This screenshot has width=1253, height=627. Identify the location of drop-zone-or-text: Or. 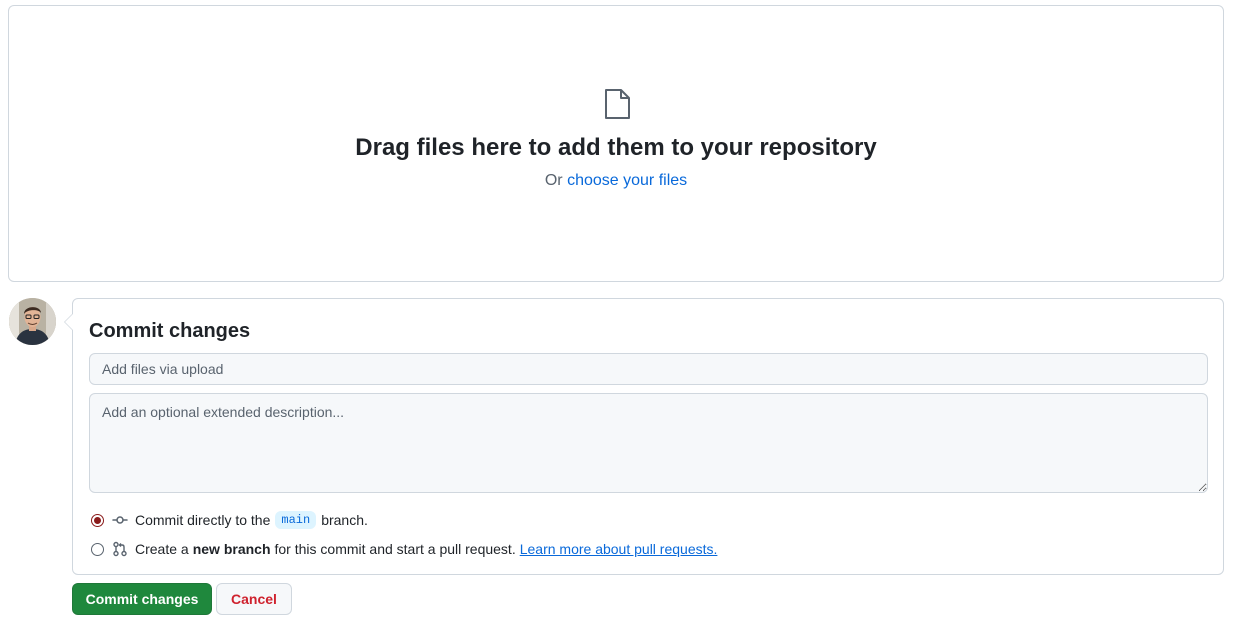
(553, 180).